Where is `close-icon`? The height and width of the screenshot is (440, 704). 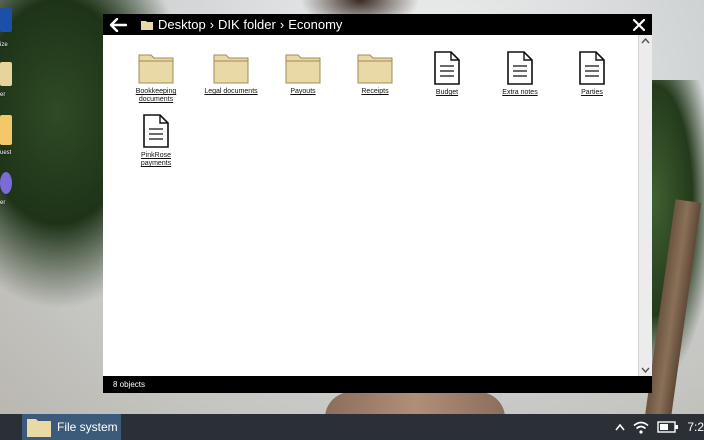 close-icon is located at coordinates (639, 24).